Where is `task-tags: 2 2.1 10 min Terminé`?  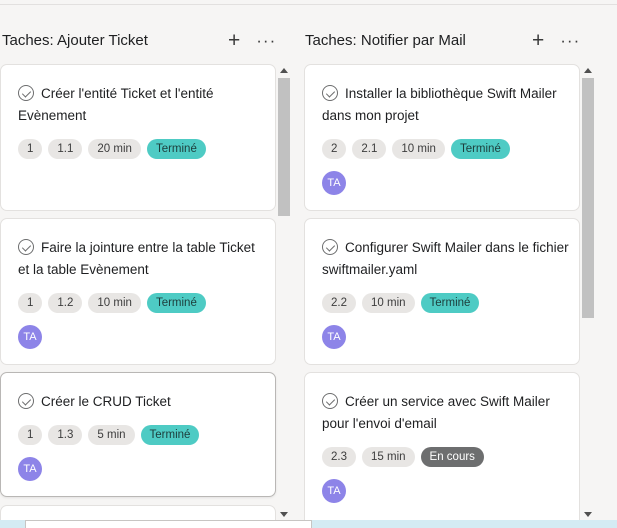
task-tags: 2 2.1 10 min Terminé is located at coordinates (416, 149).